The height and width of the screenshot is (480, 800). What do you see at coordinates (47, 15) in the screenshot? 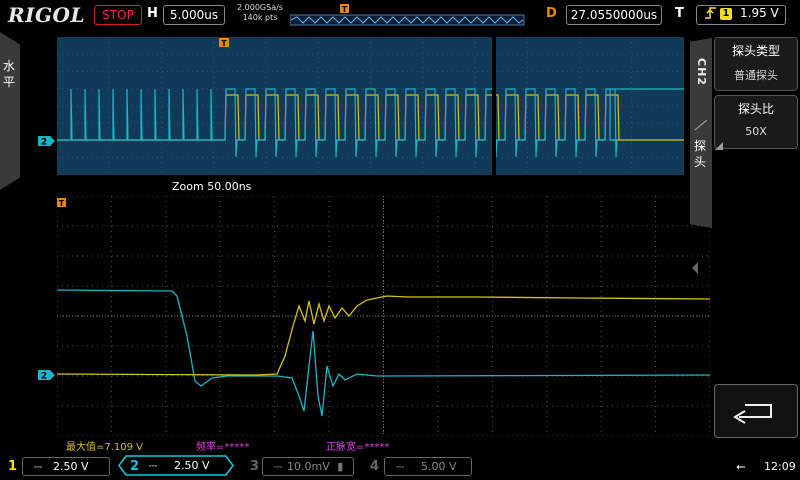
I see `brand-logo: RIGOL` at bounding box center [47, 15].